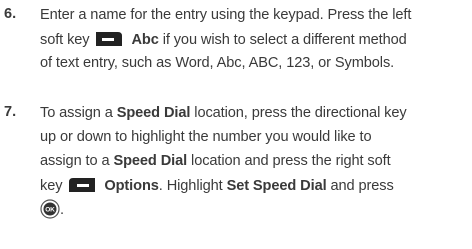 This screenshot has height=249, width=472. I want to click on ok-key-icon: OK, so click(50, 209).